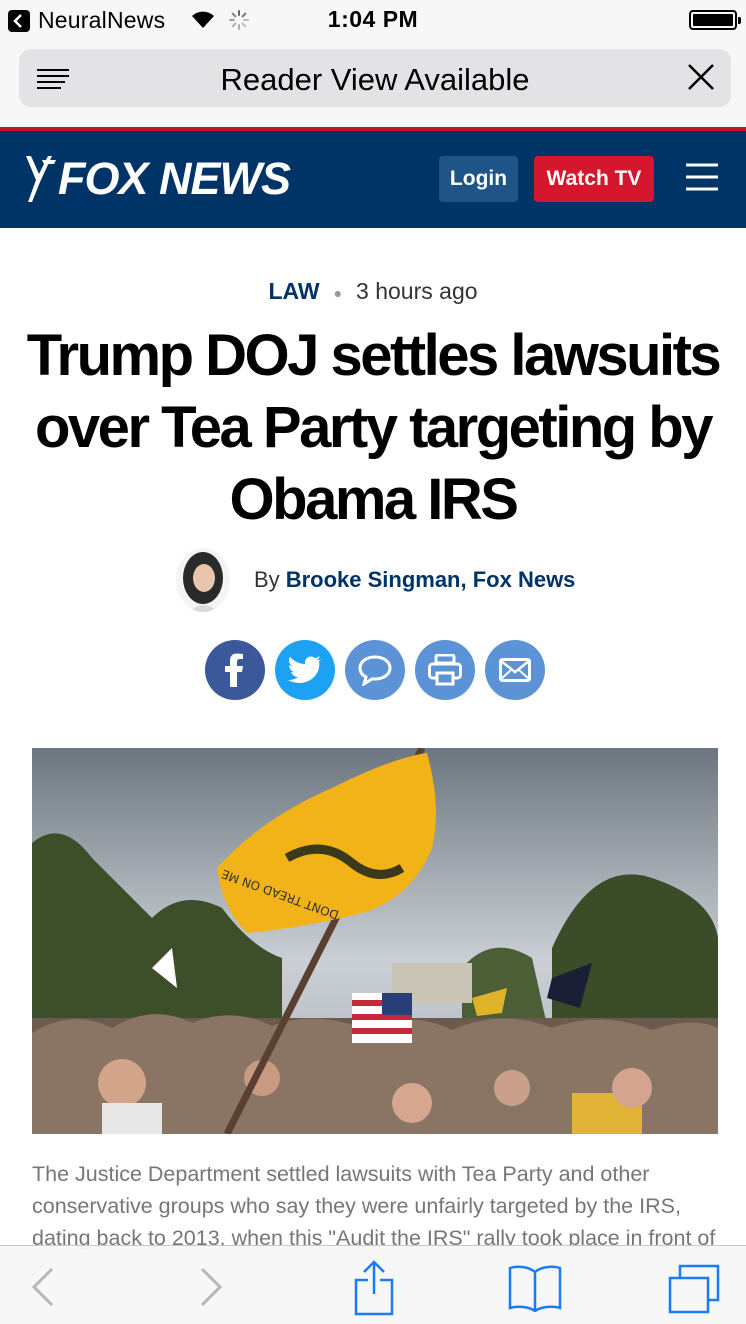 This screenshot has height=1324, width=746. I want to click on reader-view-label: Reader View Available, so click(375, 79).